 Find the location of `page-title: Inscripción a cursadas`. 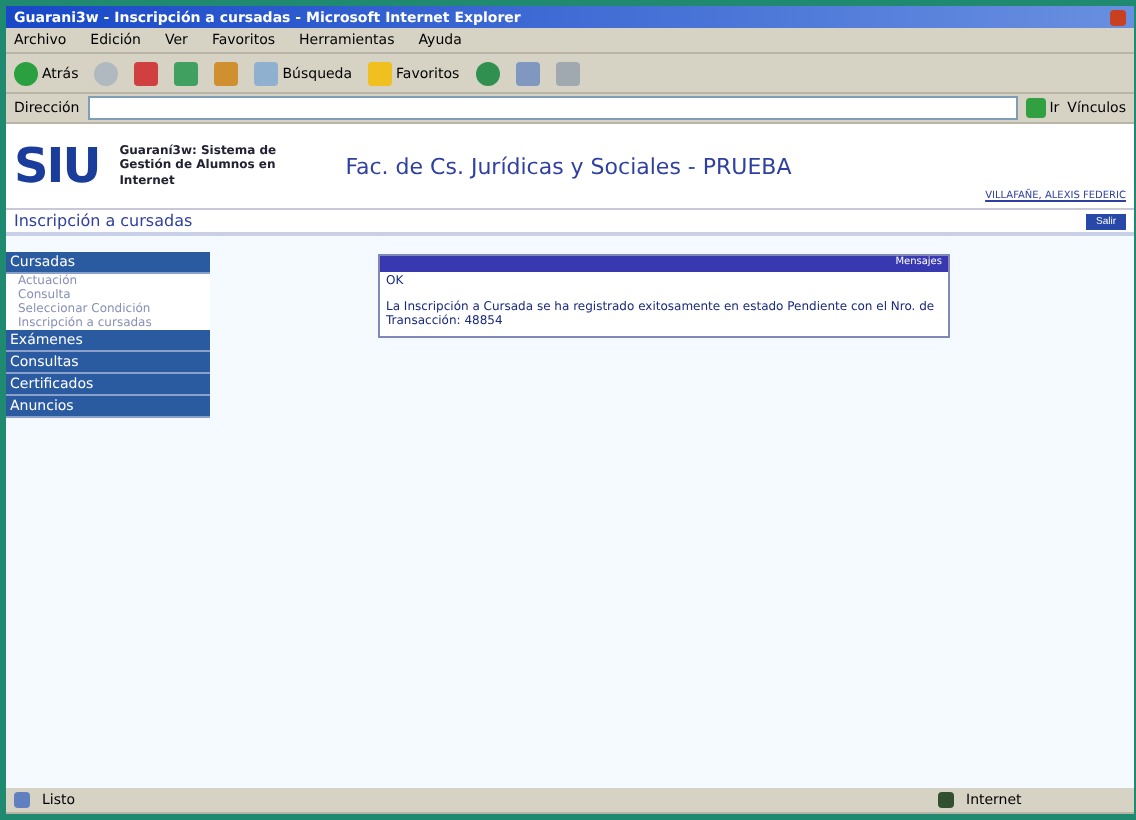

page-title: Inscripción a cursadas is located at coordinates (103, 221).